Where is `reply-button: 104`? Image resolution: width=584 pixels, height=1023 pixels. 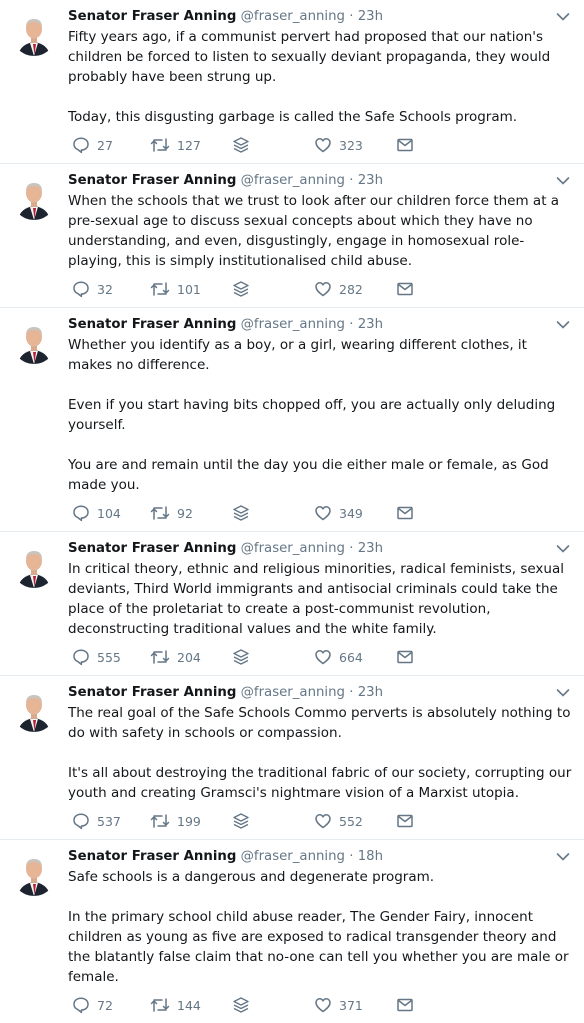 reply-button: 104 is located at coordinates (111, 513).